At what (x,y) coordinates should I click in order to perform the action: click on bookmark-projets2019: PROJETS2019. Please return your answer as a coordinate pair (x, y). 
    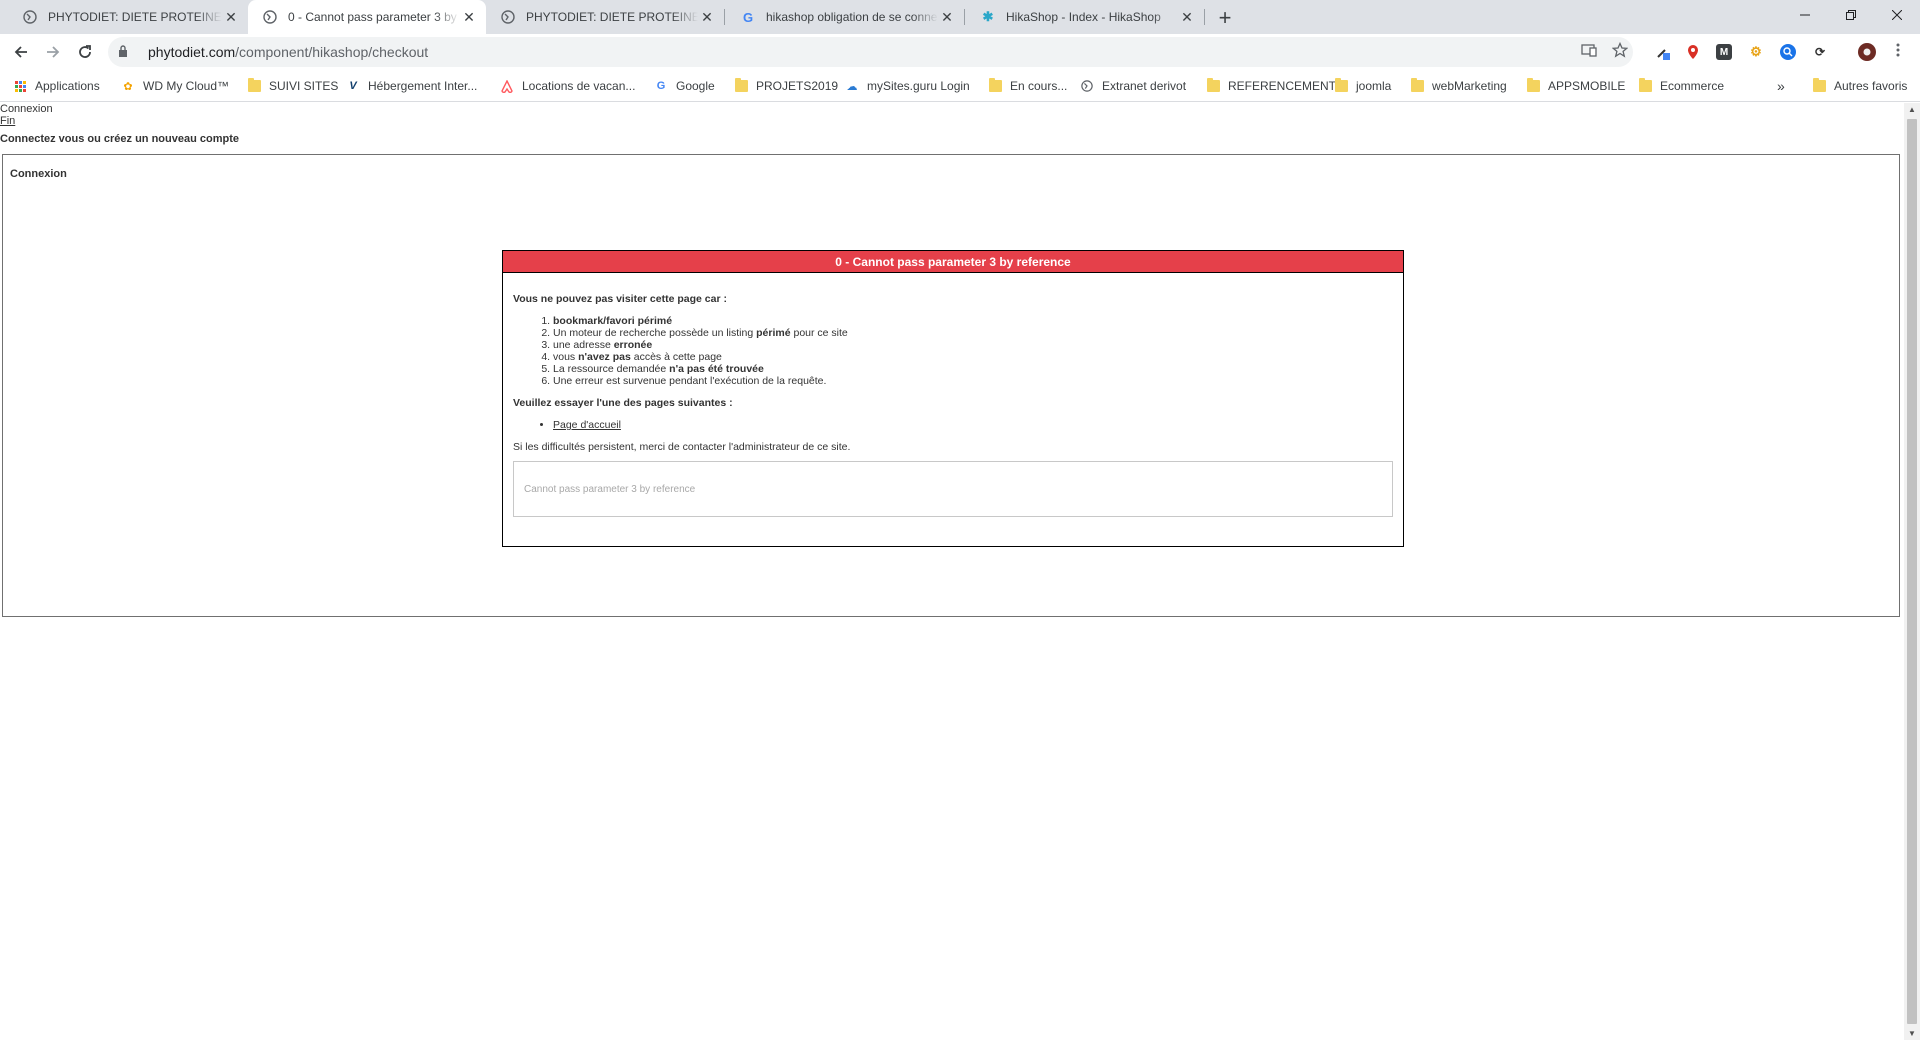
    Looking at the image, I should click on (786, 86).